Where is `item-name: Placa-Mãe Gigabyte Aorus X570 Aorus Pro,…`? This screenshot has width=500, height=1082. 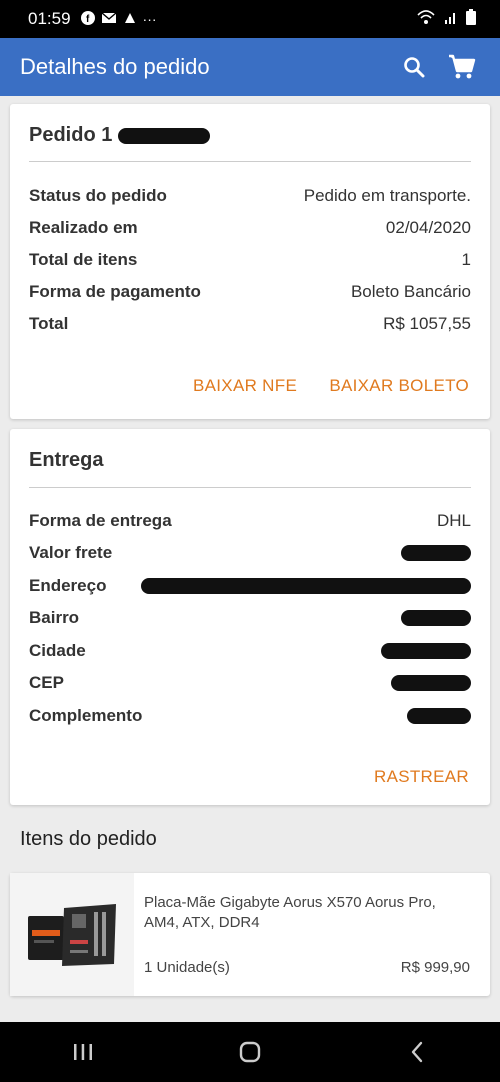 item-name: Placa-Mãe Gigabyte Aorus X570 Aorus Pro,… is located at coordinates (290, 912).